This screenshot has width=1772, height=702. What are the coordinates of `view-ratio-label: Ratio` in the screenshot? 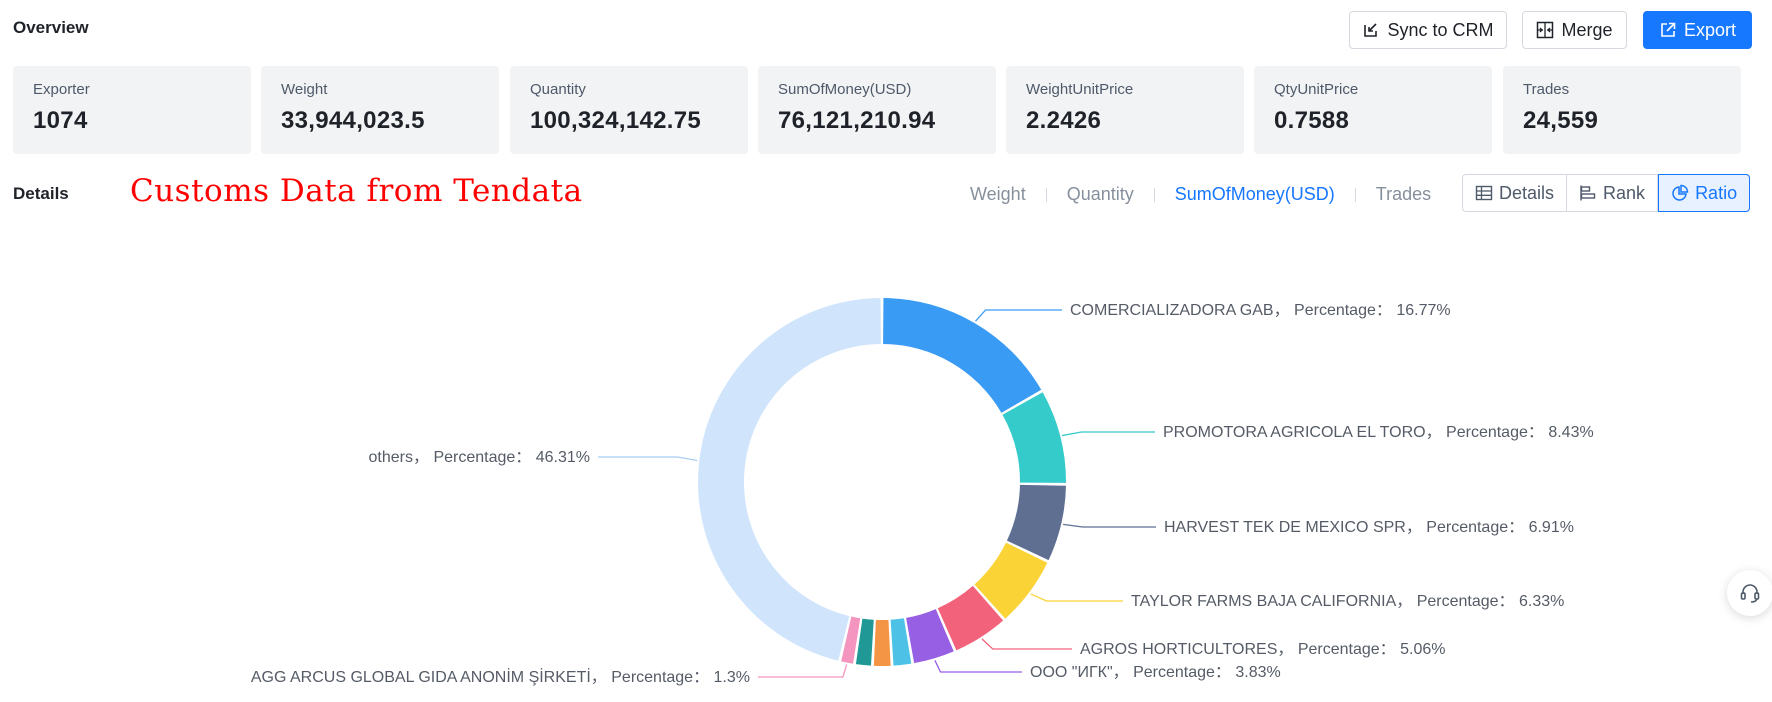 It's located at (1716, 192).